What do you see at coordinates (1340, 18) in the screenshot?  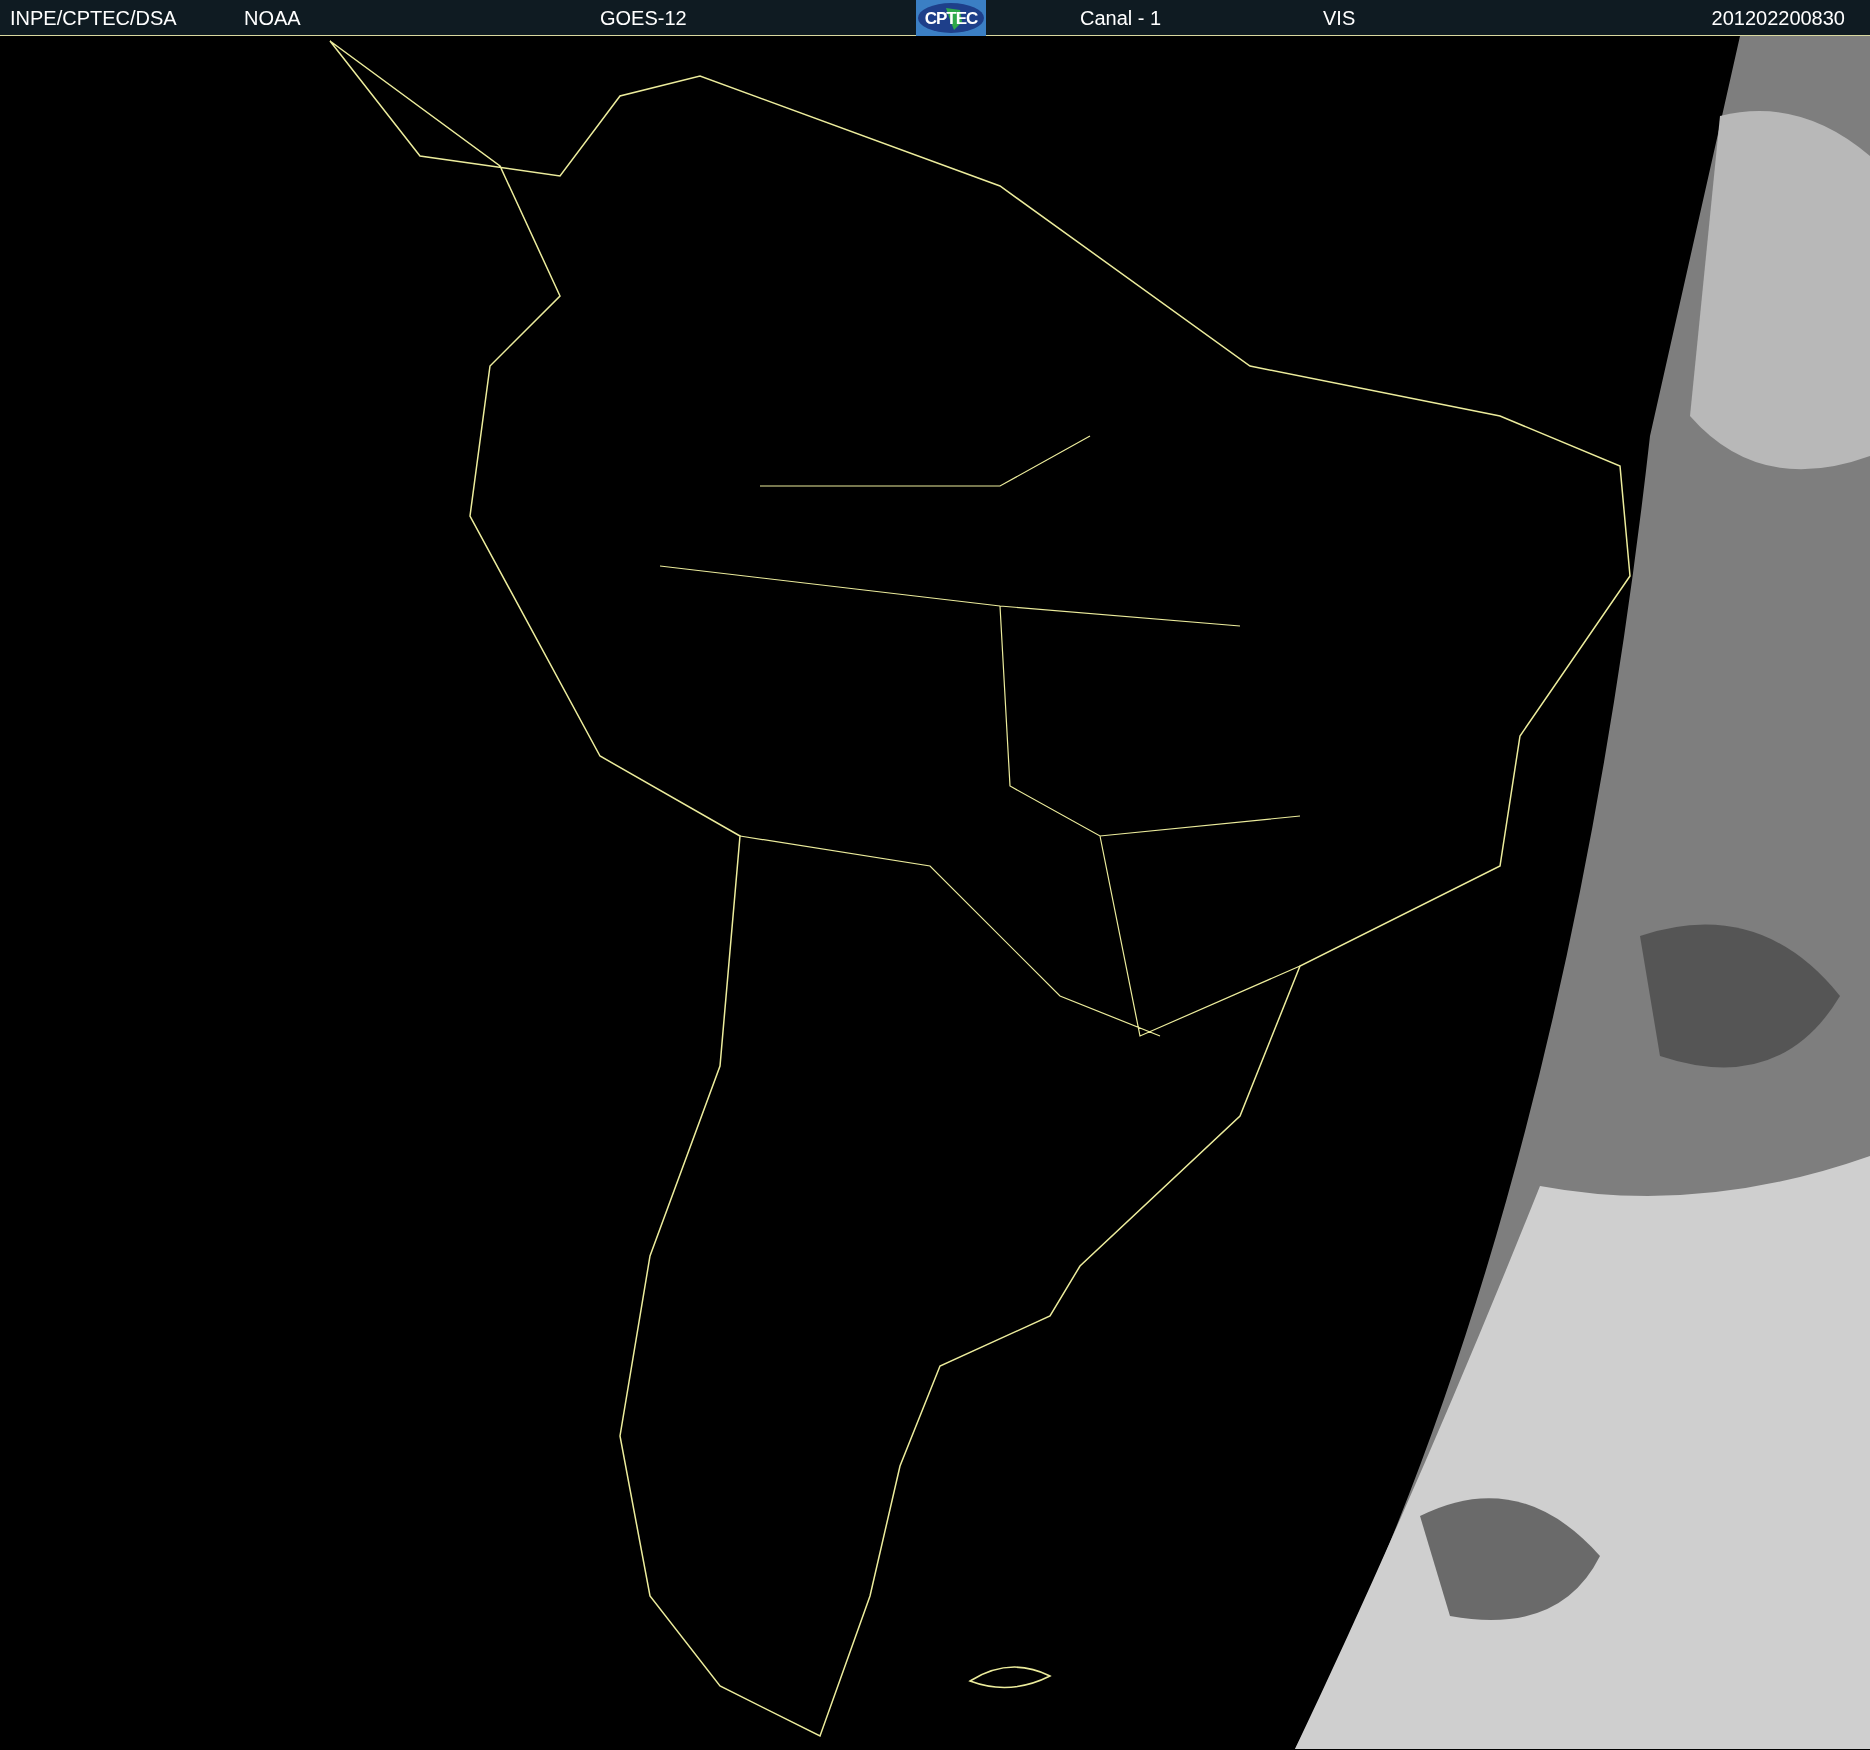 I see `band-label: VIS` at bounding box center [1340, 18].